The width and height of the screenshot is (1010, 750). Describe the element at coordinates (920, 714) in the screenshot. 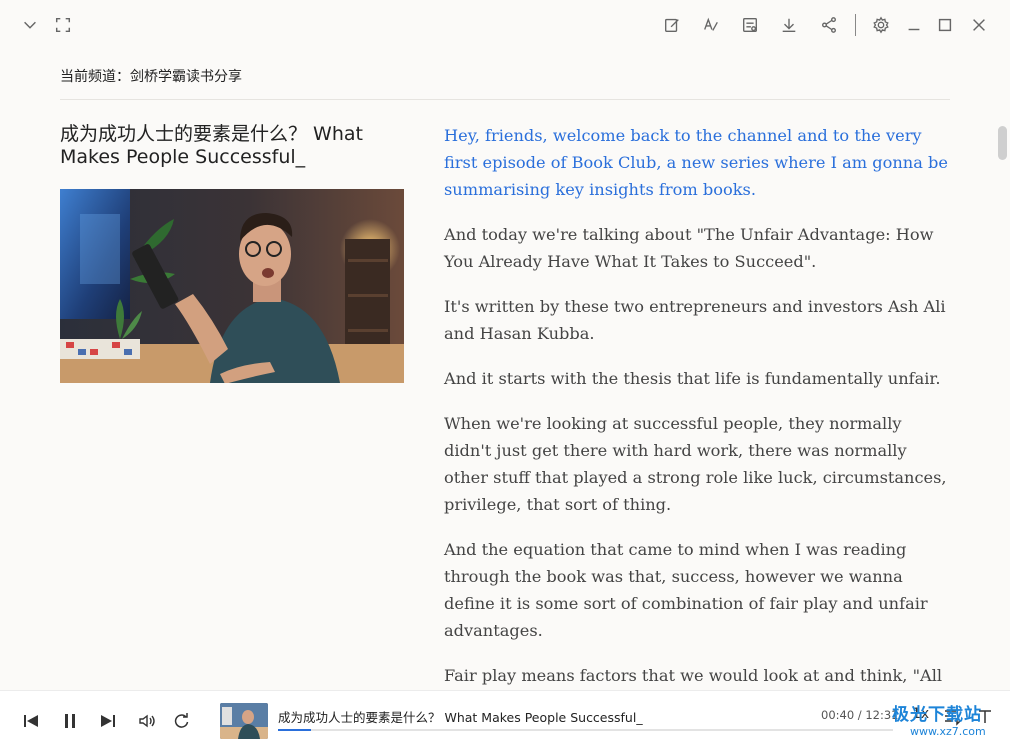

I see `speed-button: 1x` at that location.